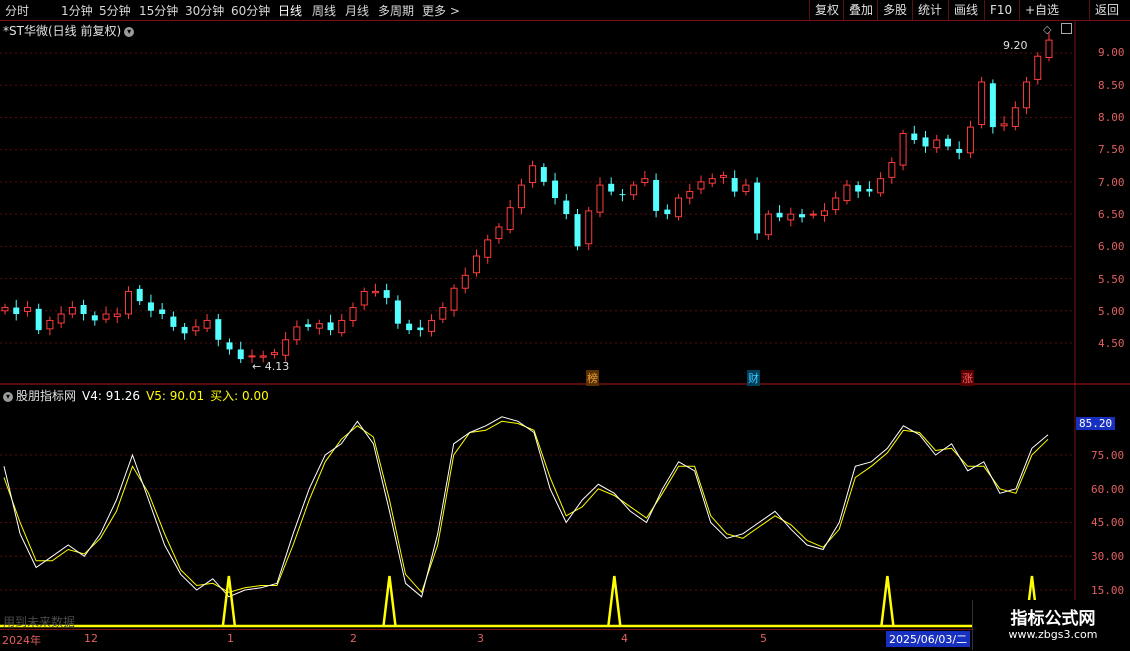  What do you see at coordinates (624, 638) in the screenshot?
I see `date-axis-month: 4` at bounding box center [624, 638].